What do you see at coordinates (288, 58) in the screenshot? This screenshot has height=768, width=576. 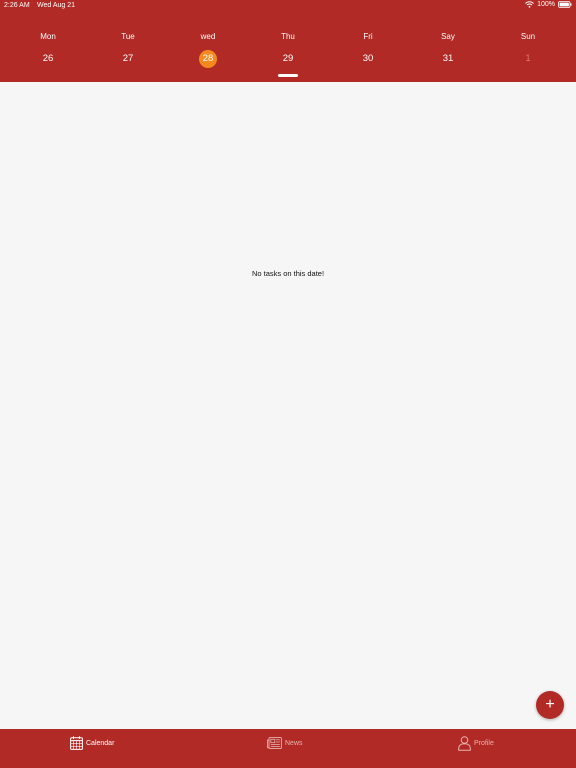 I see `day-number: 29` at bounding box center [288, 58].